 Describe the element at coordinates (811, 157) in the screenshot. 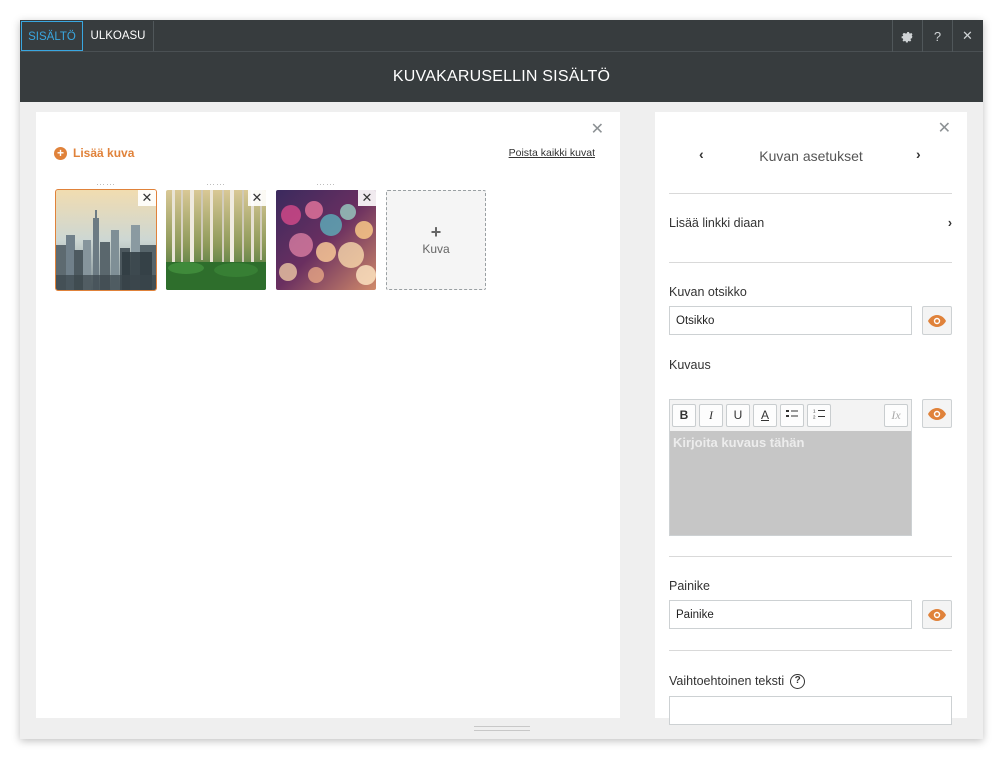

I see `settings-nav: ‹ Kuvan asetukset ›` at that location.